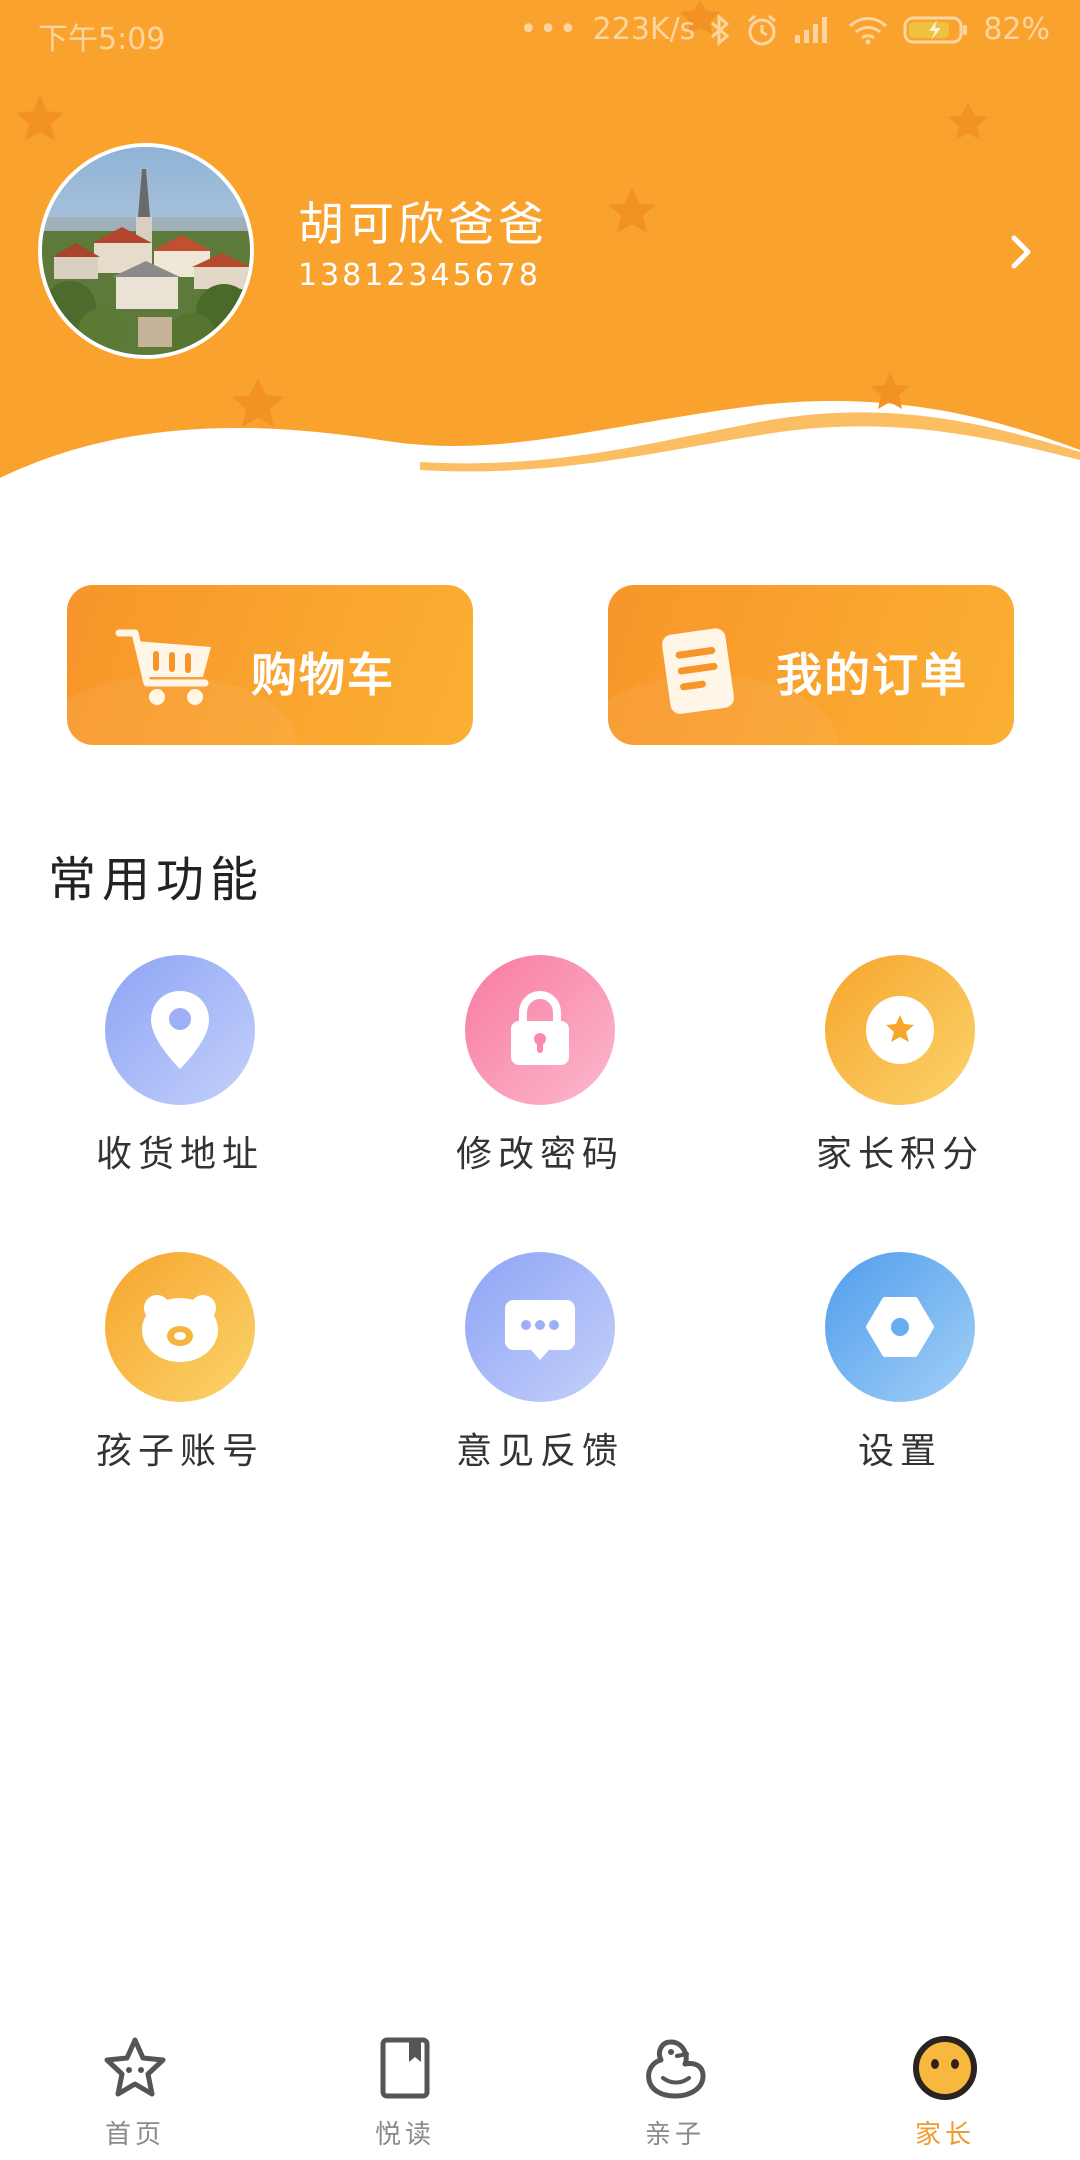 This screenshot has width=1080, height=2160. I want to click on user-name: 胡可欣爸爸, so click(423, 221).